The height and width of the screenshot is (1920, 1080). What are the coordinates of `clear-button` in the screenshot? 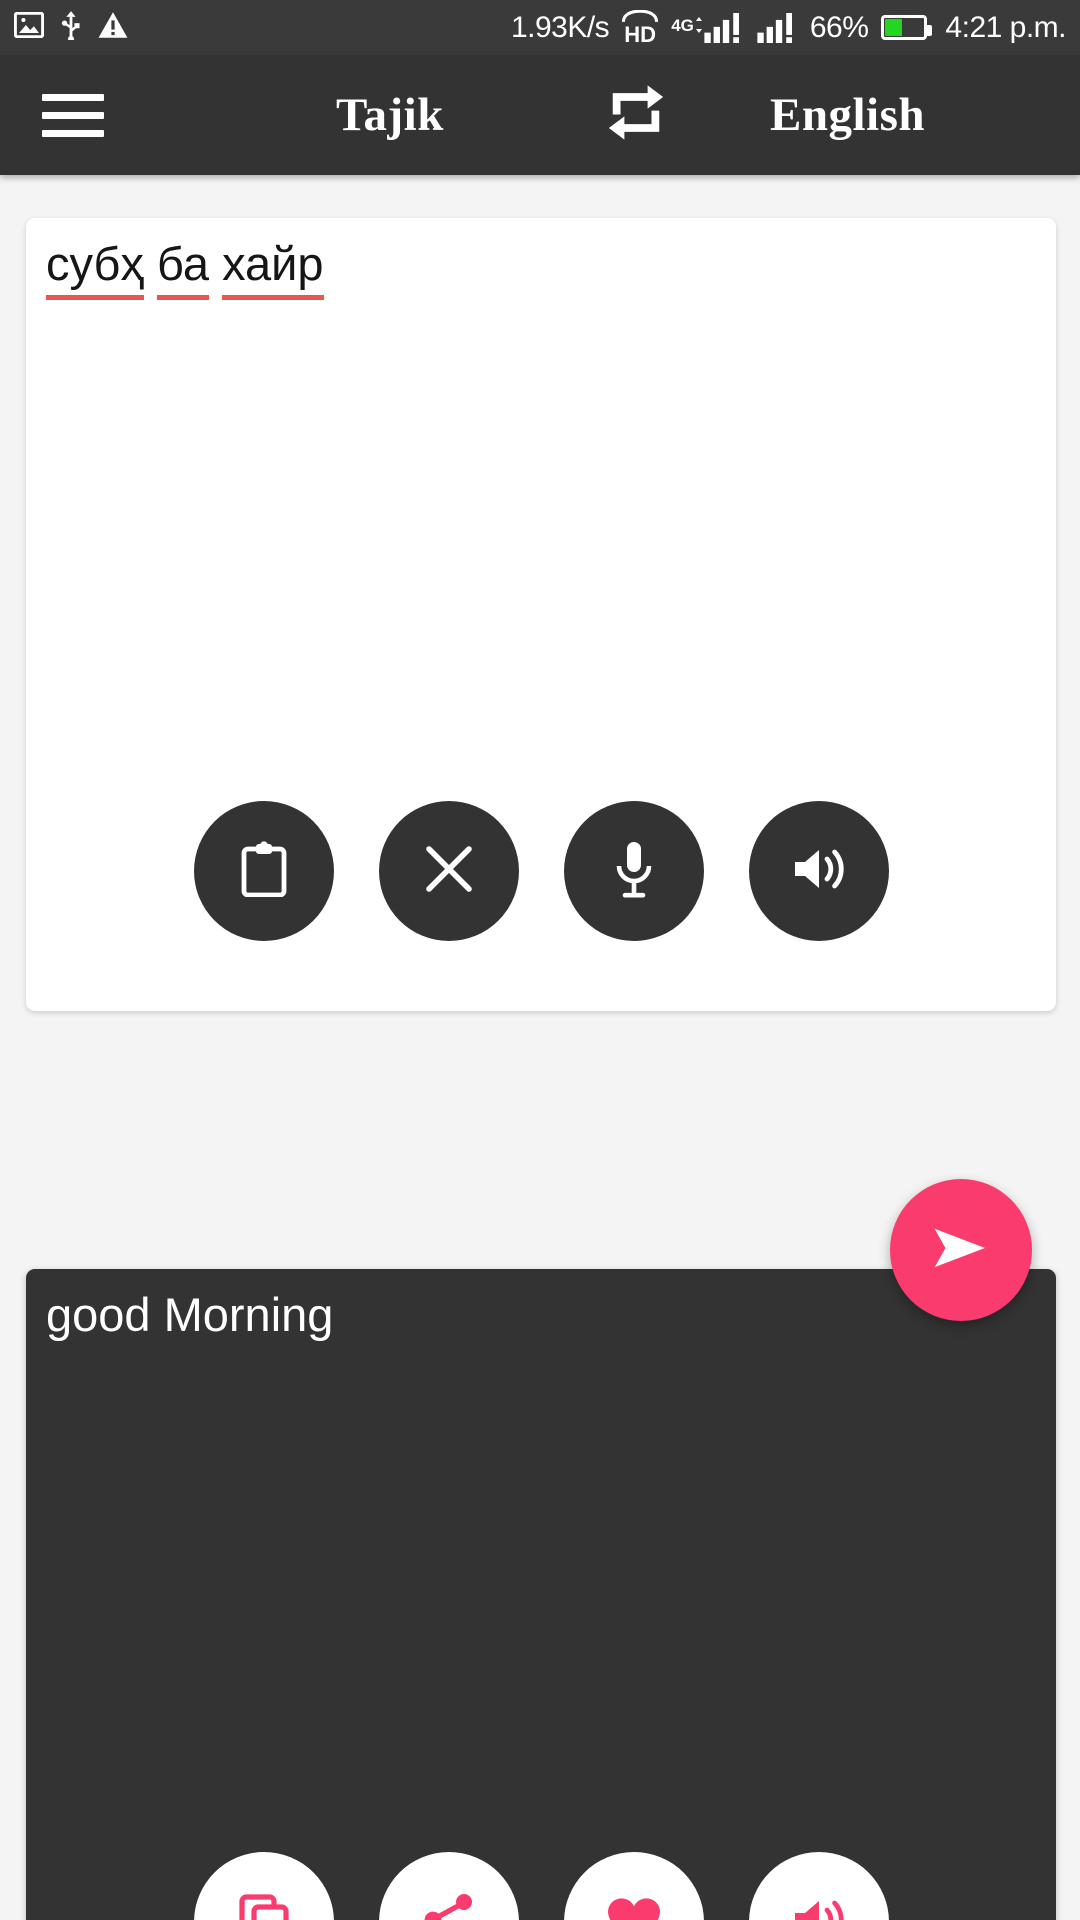 It's located at (448, 871).